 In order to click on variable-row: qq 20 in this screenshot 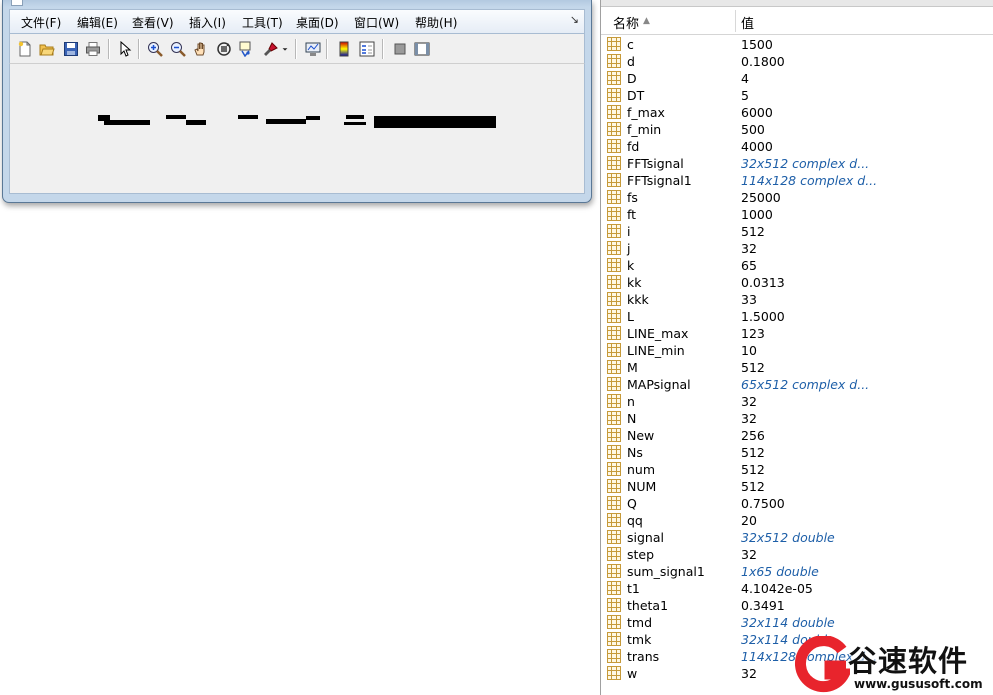, I will do `click(797, 520)`.